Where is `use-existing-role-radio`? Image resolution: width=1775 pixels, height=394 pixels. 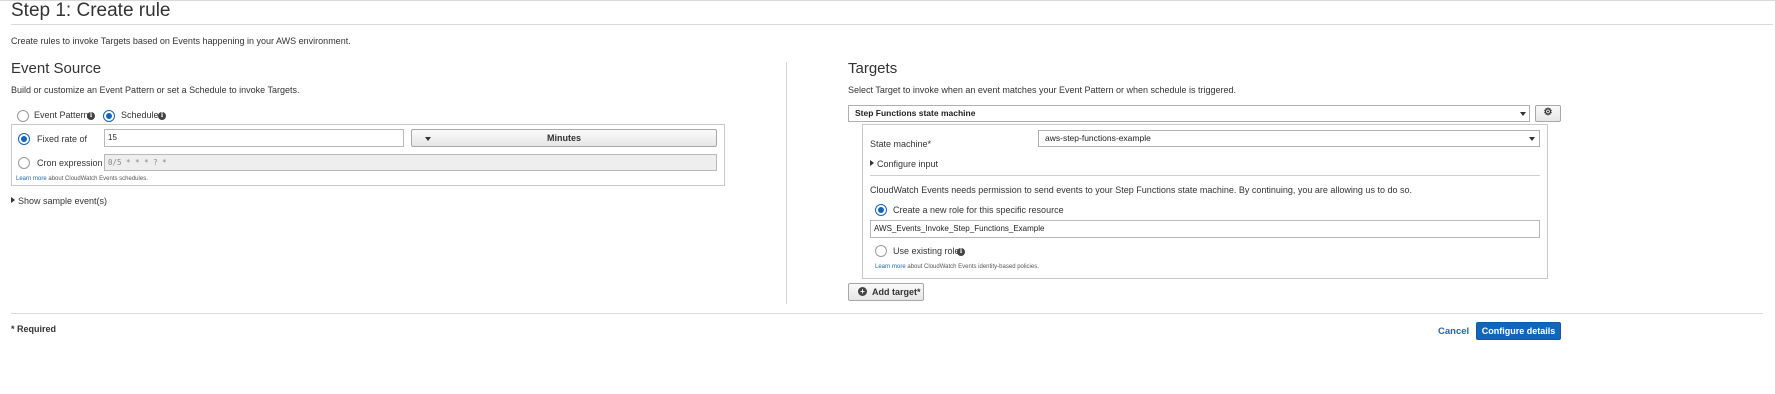
use-existing-role-radio is located at coordinates (881, 251).